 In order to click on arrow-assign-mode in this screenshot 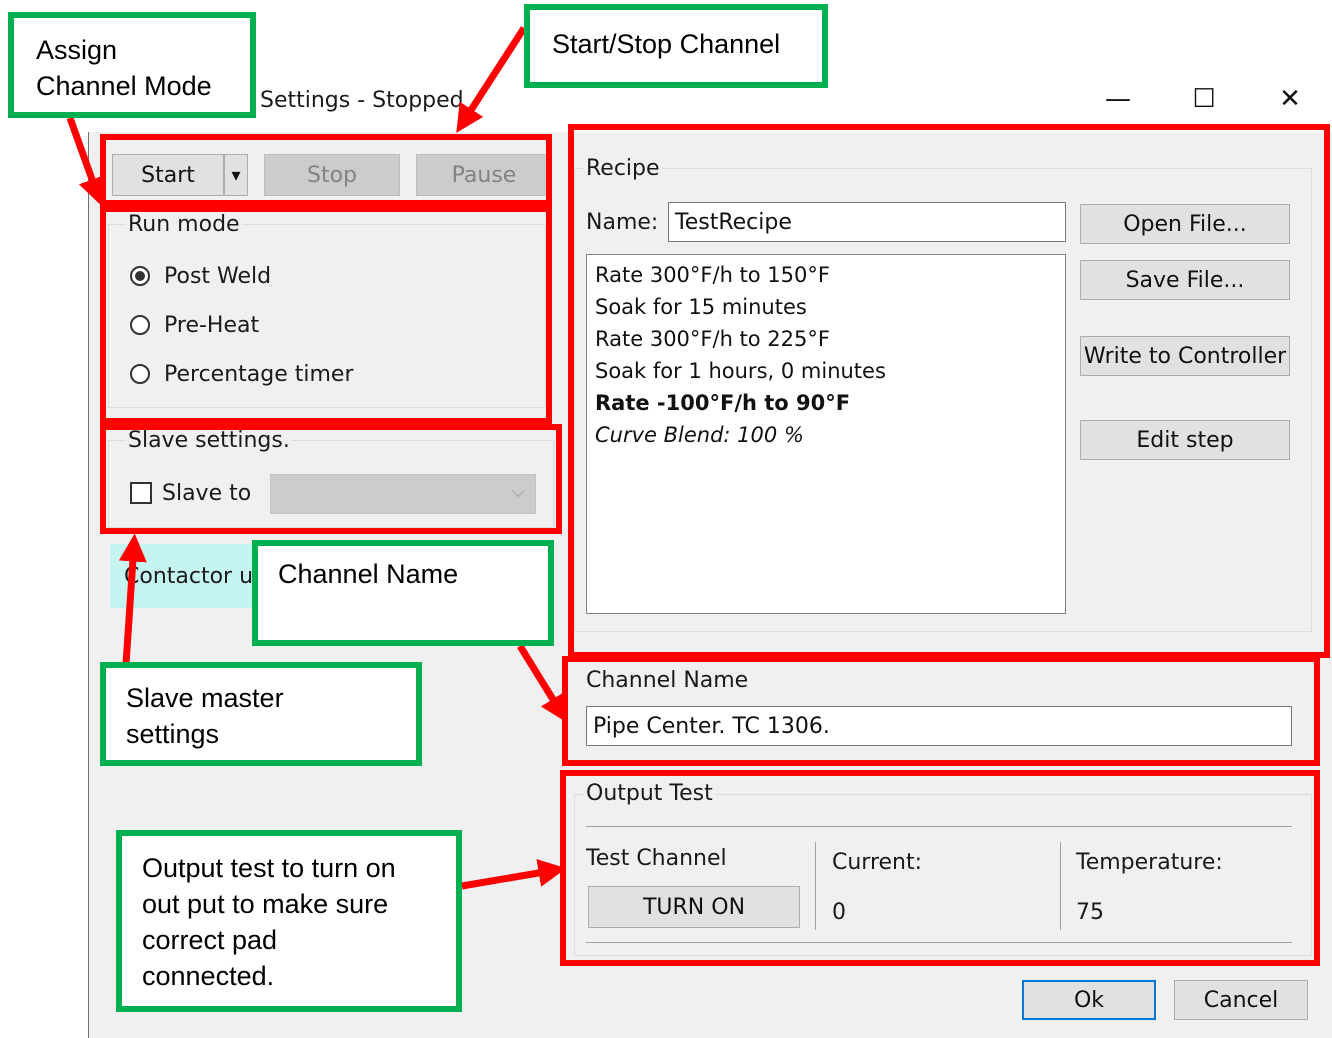, I will do `click(86, 161)`.